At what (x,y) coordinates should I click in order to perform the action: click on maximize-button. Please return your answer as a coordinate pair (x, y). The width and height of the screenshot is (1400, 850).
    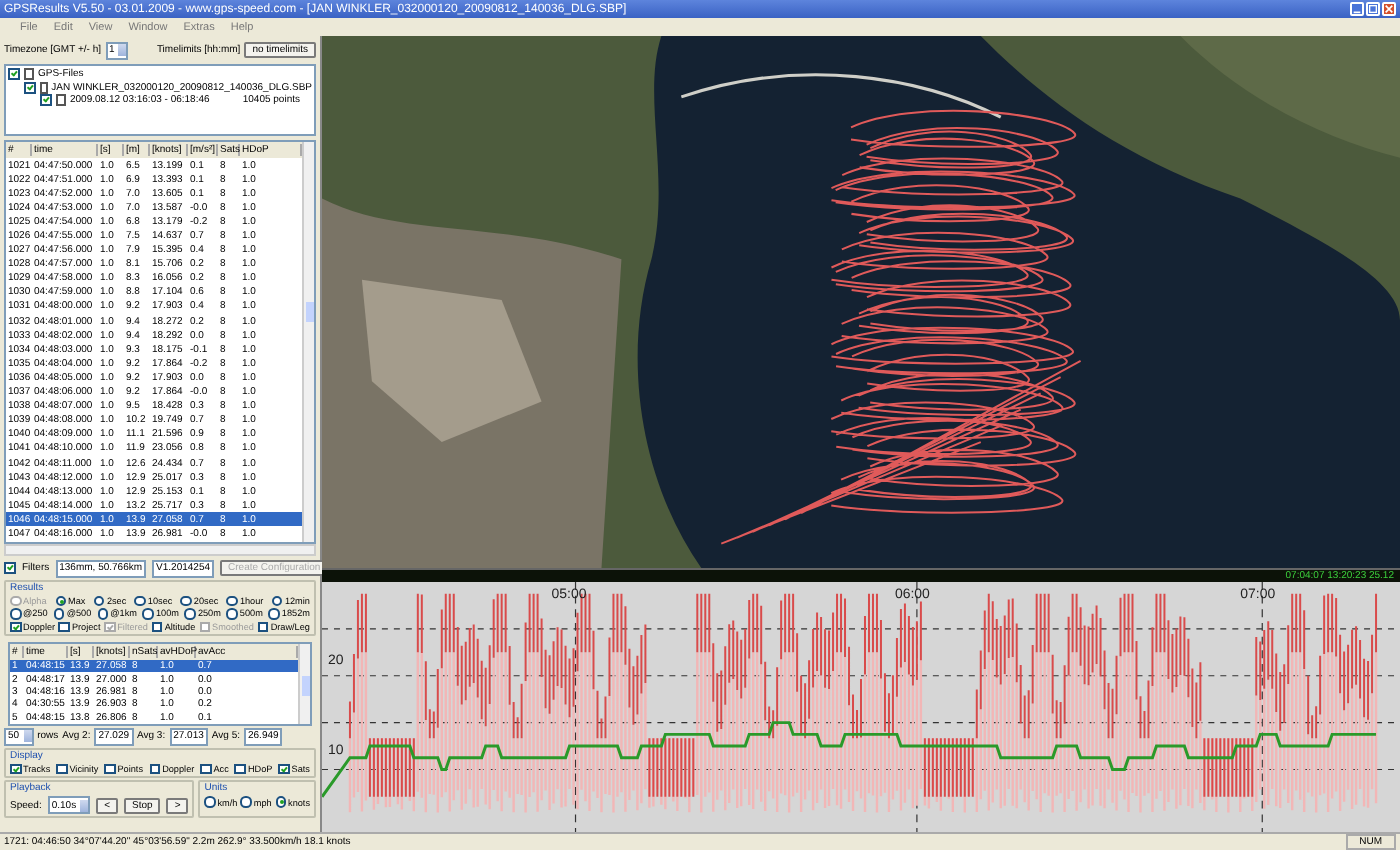
    Looking at the image, I should click on (1373, 9).